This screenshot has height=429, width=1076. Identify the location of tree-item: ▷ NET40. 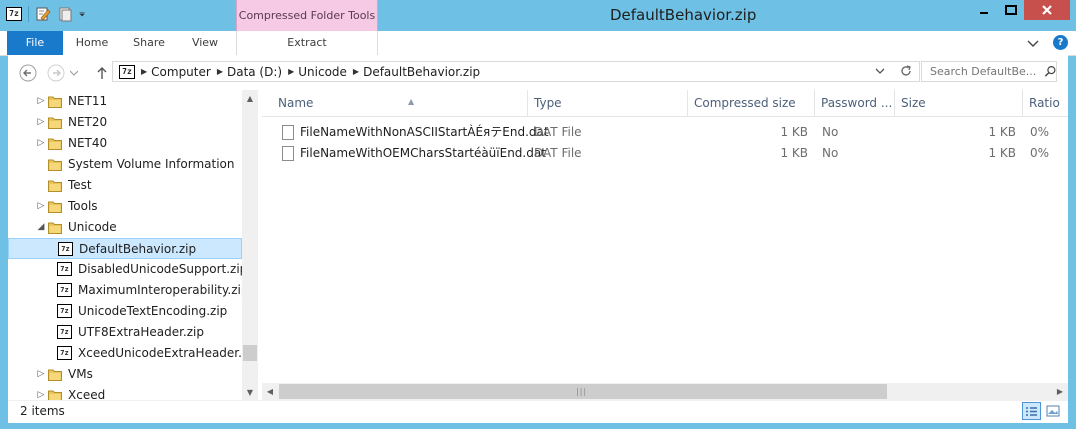
(125, 143).